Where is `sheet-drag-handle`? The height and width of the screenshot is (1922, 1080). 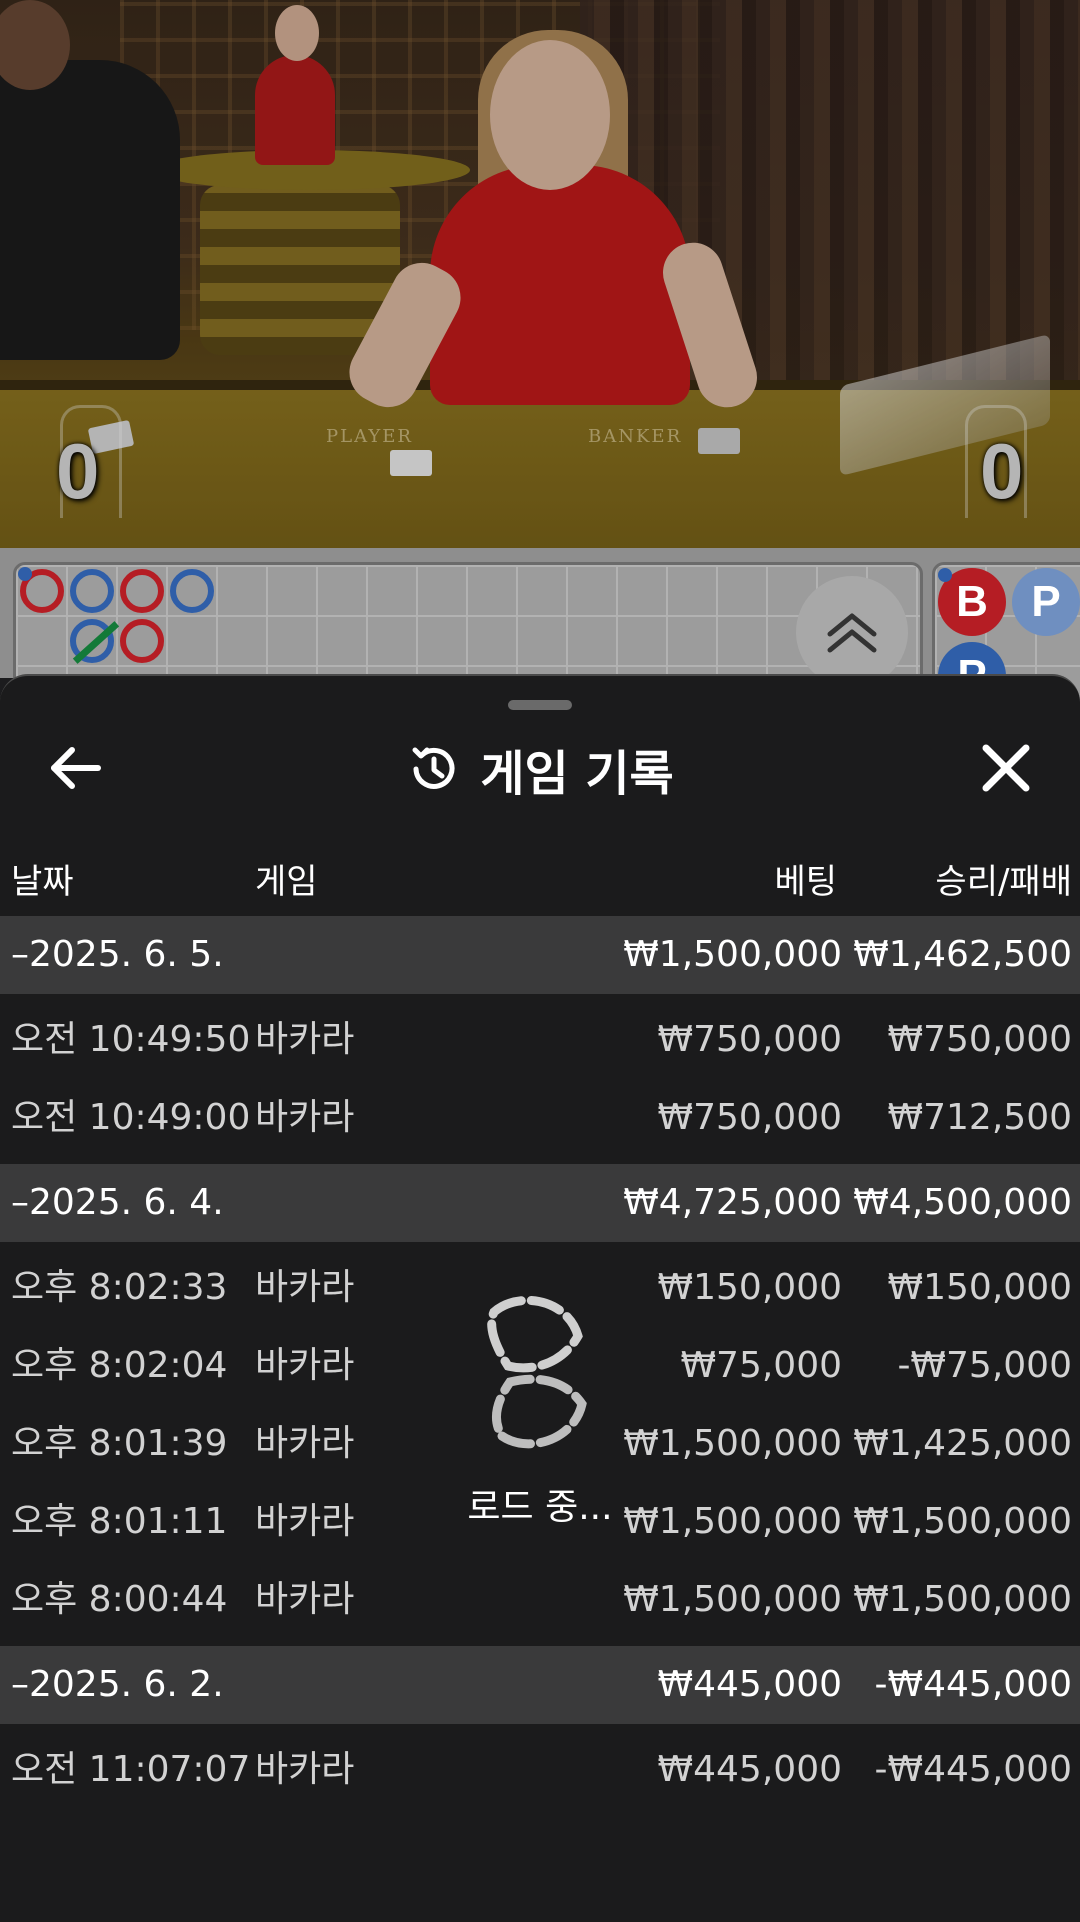 sheet-drag-handle is located at coordinates (540, 705).